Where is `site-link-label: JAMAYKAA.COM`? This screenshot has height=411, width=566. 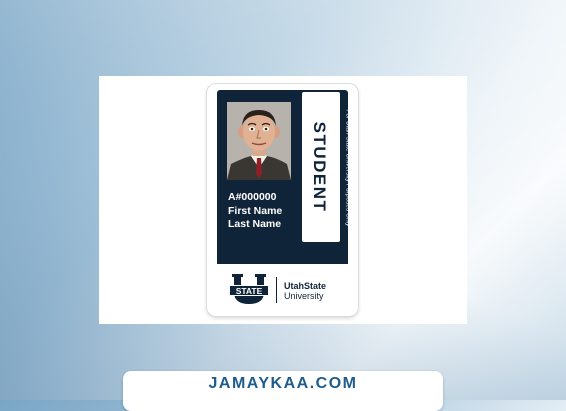
site-link-label: JAMAYKAA.COM is located at coordinates (283, 383).